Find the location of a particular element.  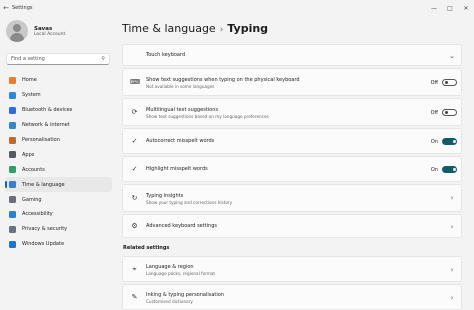

gaming-icon is located at coordinates (12, 200).